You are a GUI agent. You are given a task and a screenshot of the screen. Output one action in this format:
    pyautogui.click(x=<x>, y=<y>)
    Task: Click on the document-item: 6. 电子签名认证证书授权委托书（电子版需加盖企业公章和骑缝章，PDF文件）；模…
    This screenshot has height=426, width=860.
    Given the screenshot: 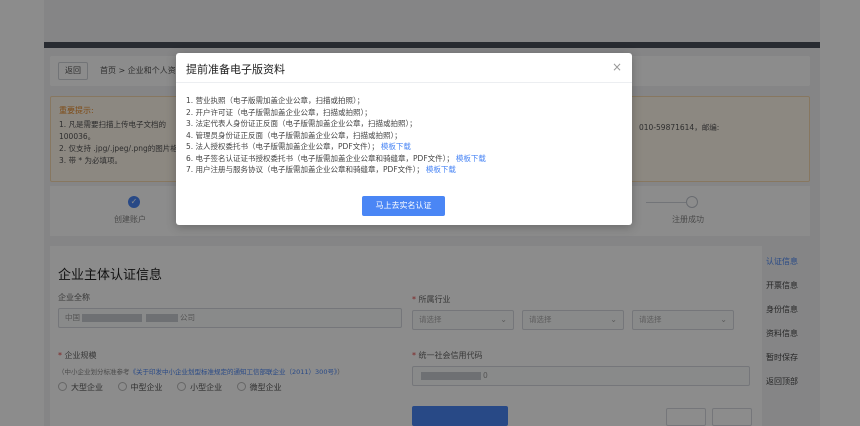 What is the action you would take?
    pyautogui.click(x=336, y=158)
    